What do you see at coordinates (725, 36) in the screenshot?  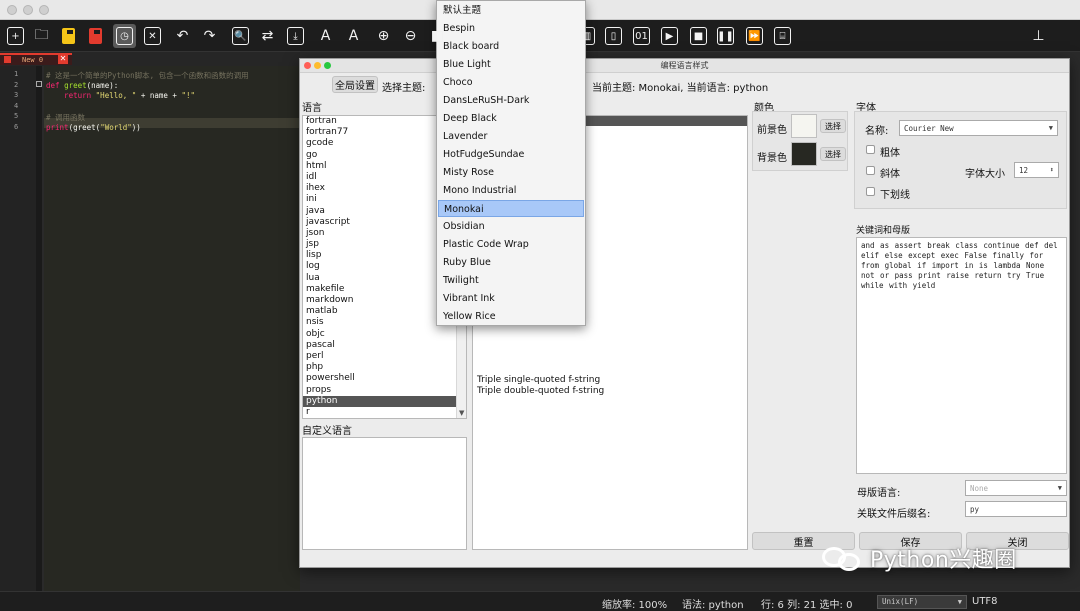 I see `pause-icon: ❚❚` at bounding box center [725, 36].